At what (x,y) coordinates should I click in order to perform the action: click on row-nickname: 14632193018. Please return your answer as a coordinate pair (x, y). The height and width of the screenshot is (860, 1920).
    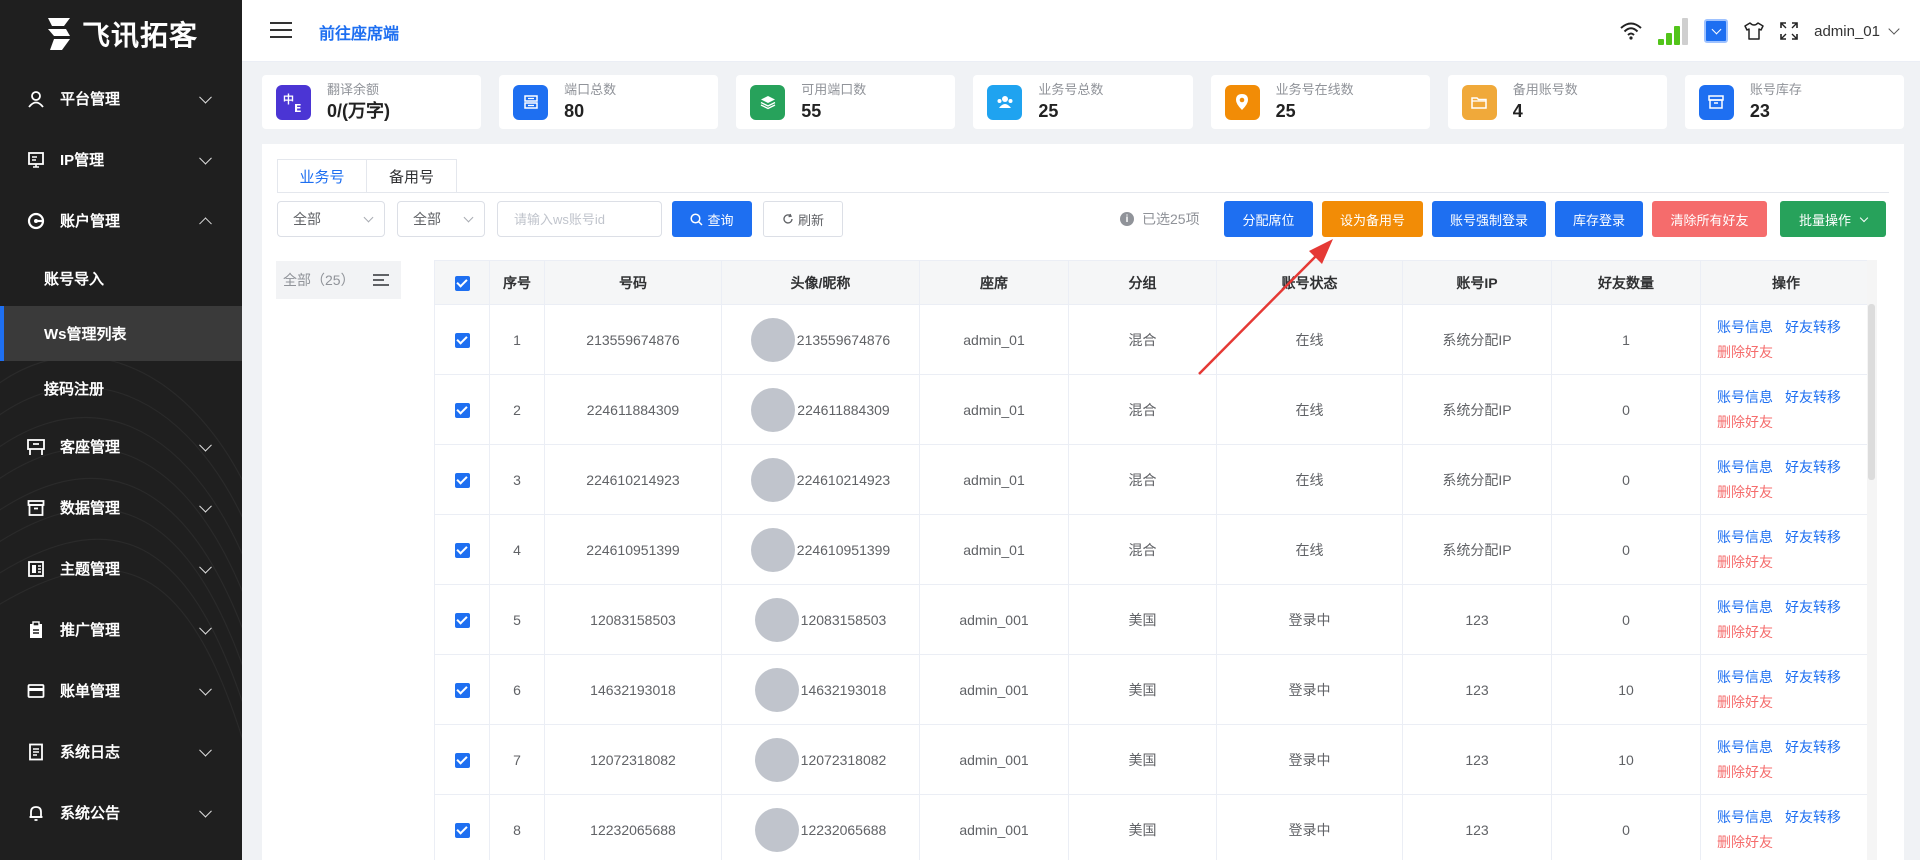
    Looking at the image, I should click on (843, 689).